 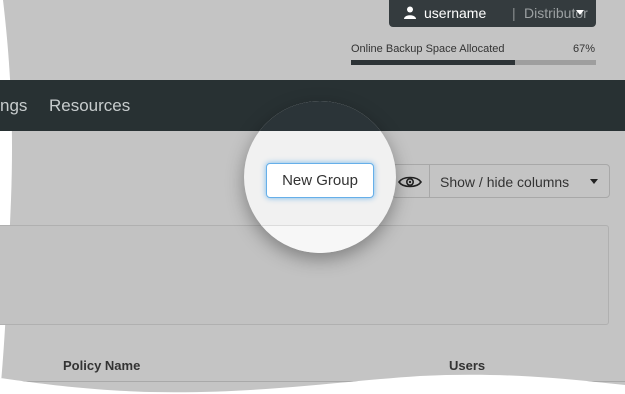 I want to click on nav-item-resources: Resources, so click(x=89, y=106).